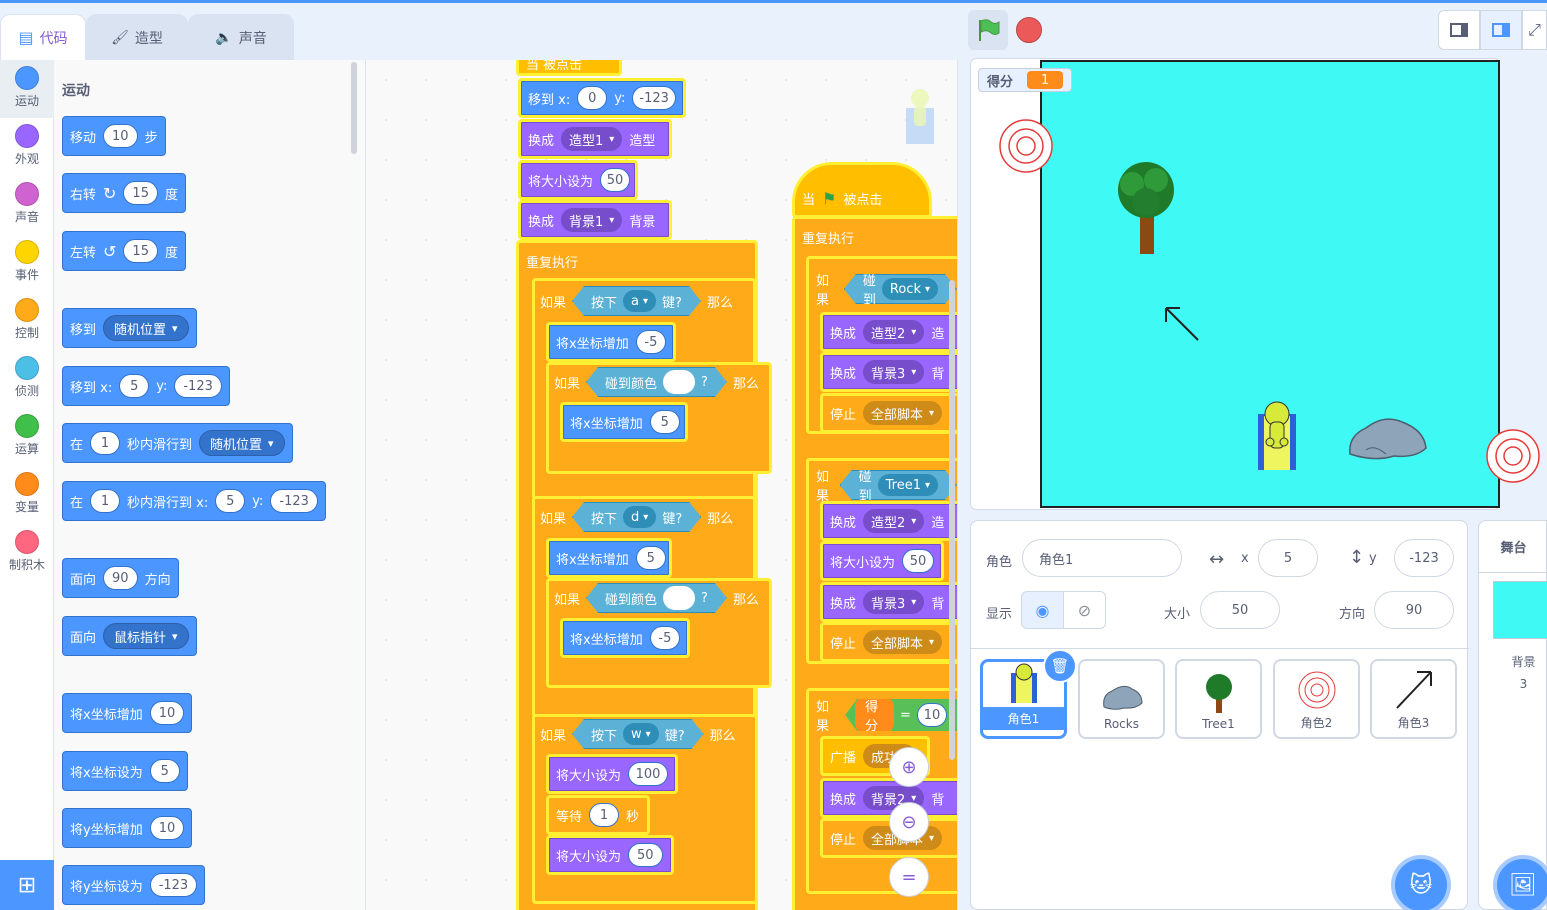  What do you see at coordinates (1459, 30) in the screenshot?
I see `small-stage-button` at bounding box center [1459, 30].